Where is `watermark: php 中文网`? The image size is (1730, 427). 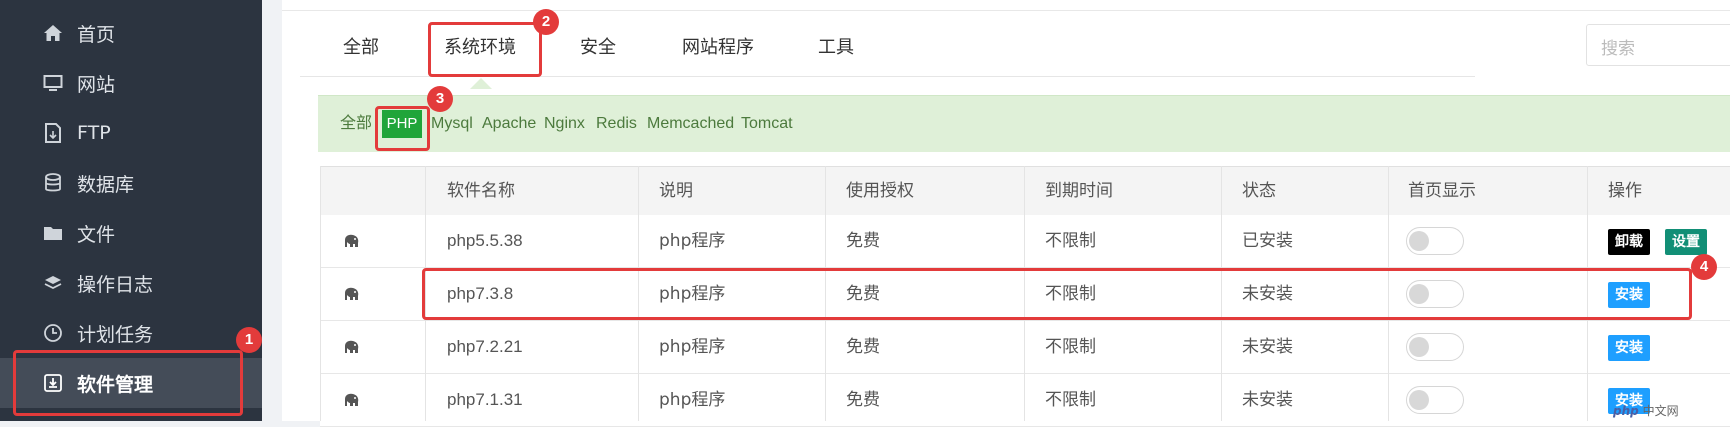 watermark: php 中文网 is located at coordinates (1646, 410).